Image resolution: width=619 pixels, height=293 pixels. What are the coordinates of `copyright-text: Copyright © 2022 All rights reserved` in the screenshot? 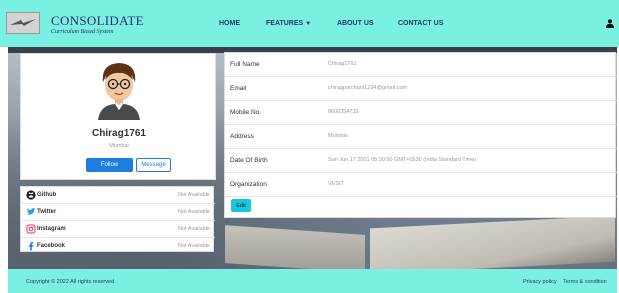 It's located at (70, 282).